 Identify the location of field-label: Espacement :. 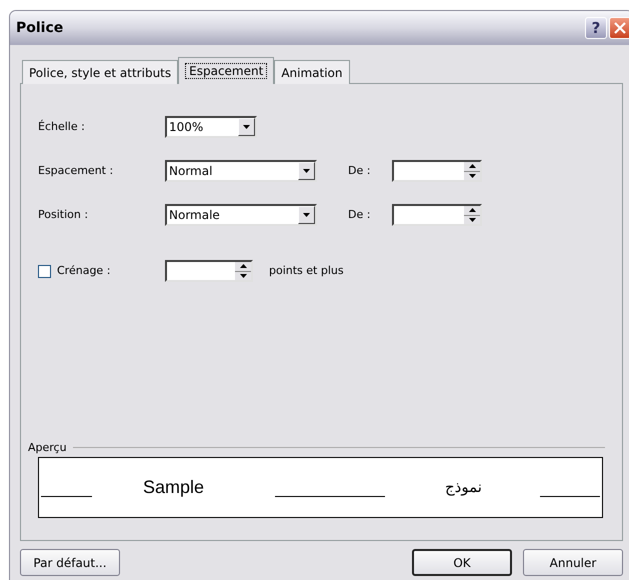
(76, 170).